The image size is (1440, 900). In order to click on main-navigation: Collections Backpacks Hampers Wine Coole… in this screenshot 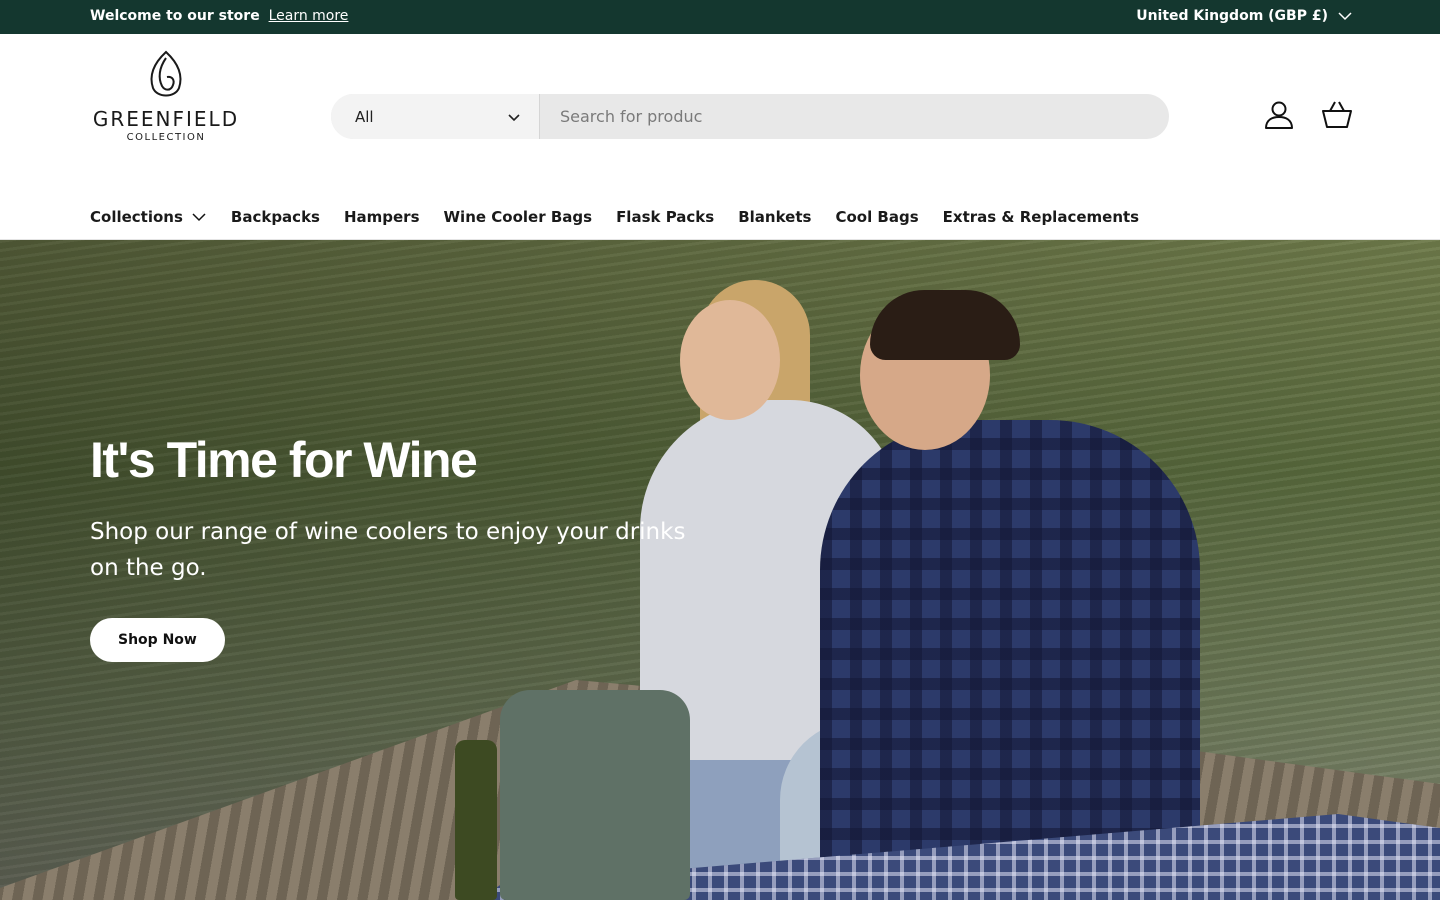, I will do `click(614, 217)`.